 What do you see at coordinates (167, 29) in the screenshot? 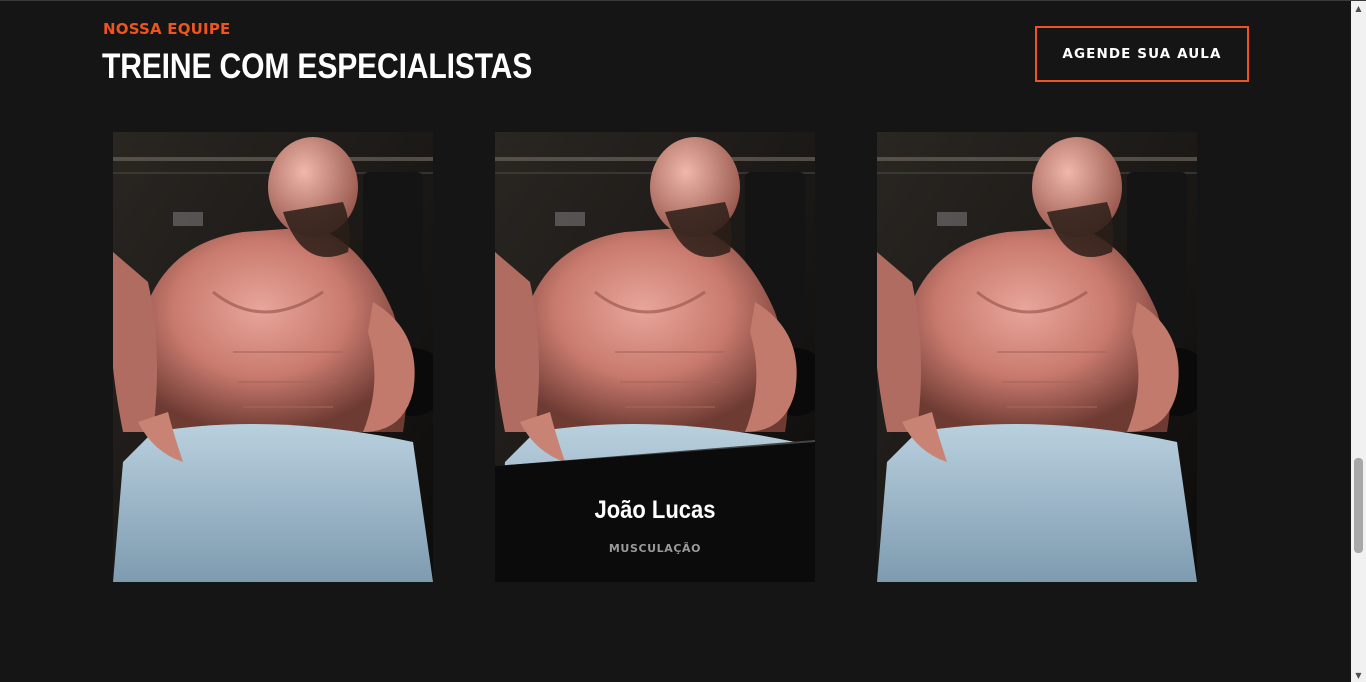
I see `section-kicker: NOSSA EQUIPE` at bounding box center [167, 29].